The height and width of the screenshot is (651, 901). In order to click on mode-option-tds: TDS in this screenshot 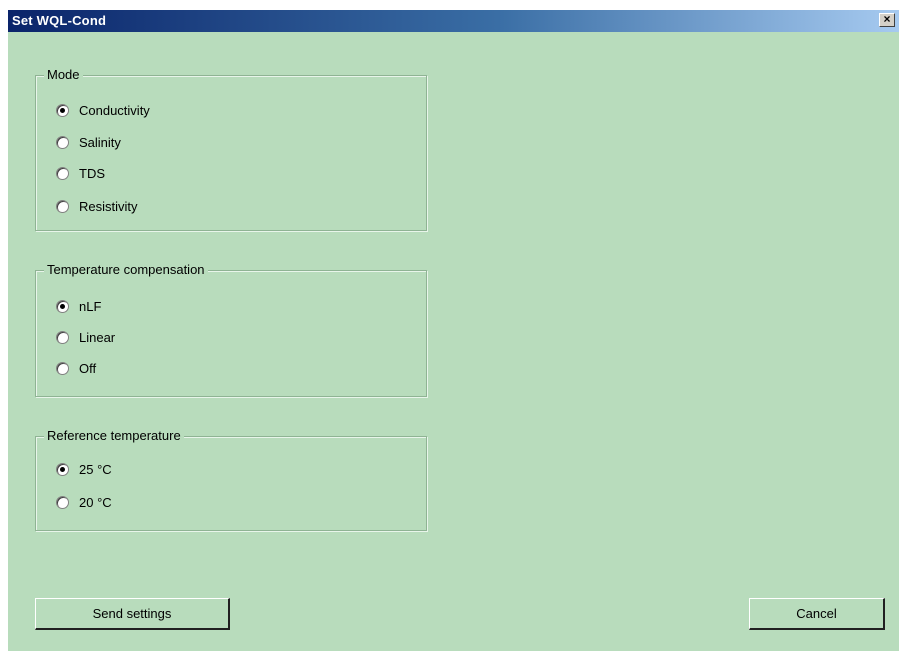, I will do `click(80, 173)`.